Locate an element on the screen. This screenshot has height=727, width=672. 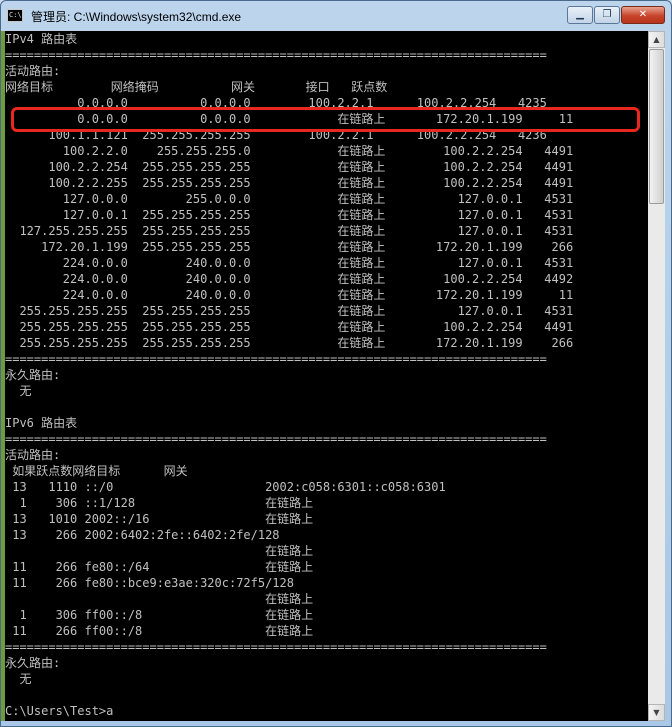
console-line: C:\Users\Test>a is located at coordinates (59, 711).